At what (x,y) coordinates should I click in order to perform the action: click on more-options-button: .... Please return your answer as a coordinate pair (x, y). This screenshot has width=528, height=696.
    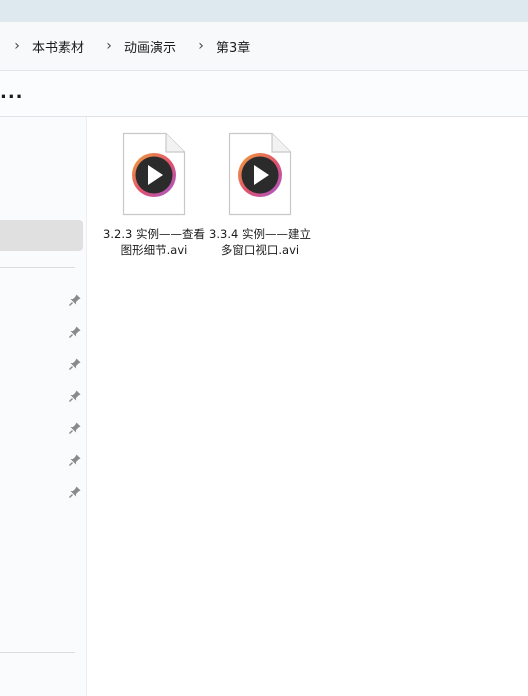
    Looking at the image, I should click on (12, 92).